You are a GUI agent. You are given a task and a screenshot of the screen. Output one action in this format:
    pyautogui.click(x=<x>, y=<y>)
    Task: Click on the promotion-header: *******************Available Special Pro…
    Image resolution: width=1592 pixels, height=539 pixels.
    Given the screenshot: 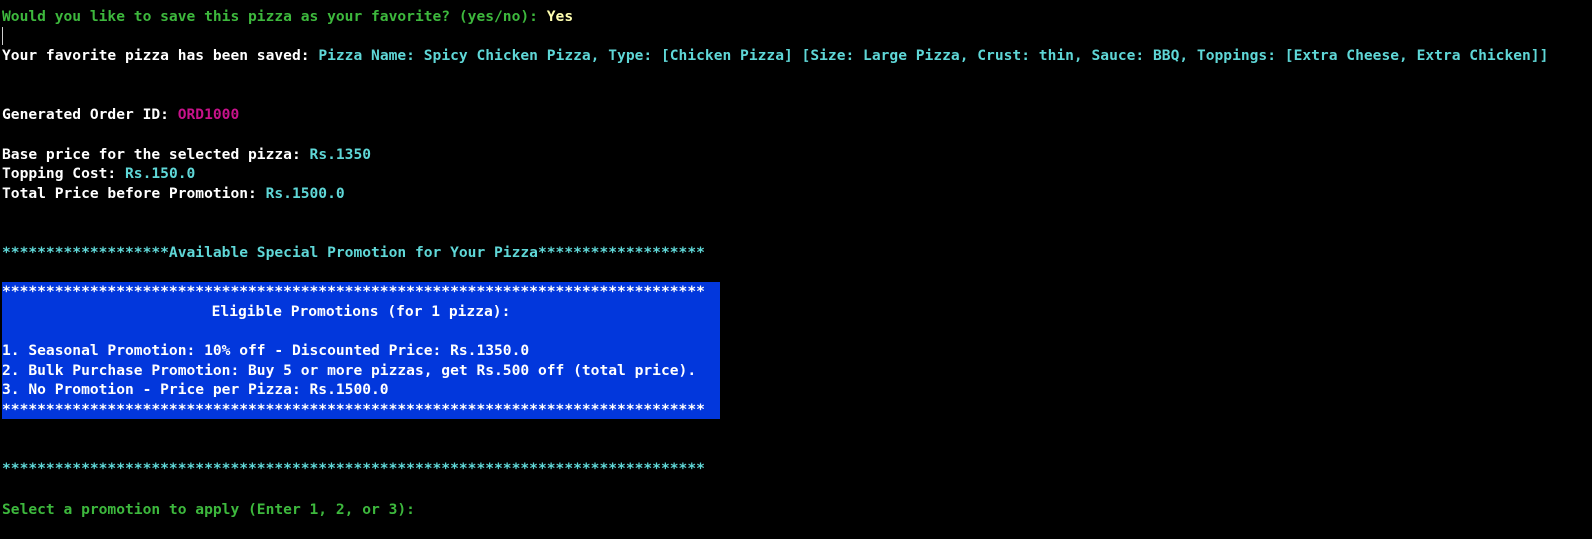 What is the action you would take?
    pyautogui.click(x=353, y=252)
    